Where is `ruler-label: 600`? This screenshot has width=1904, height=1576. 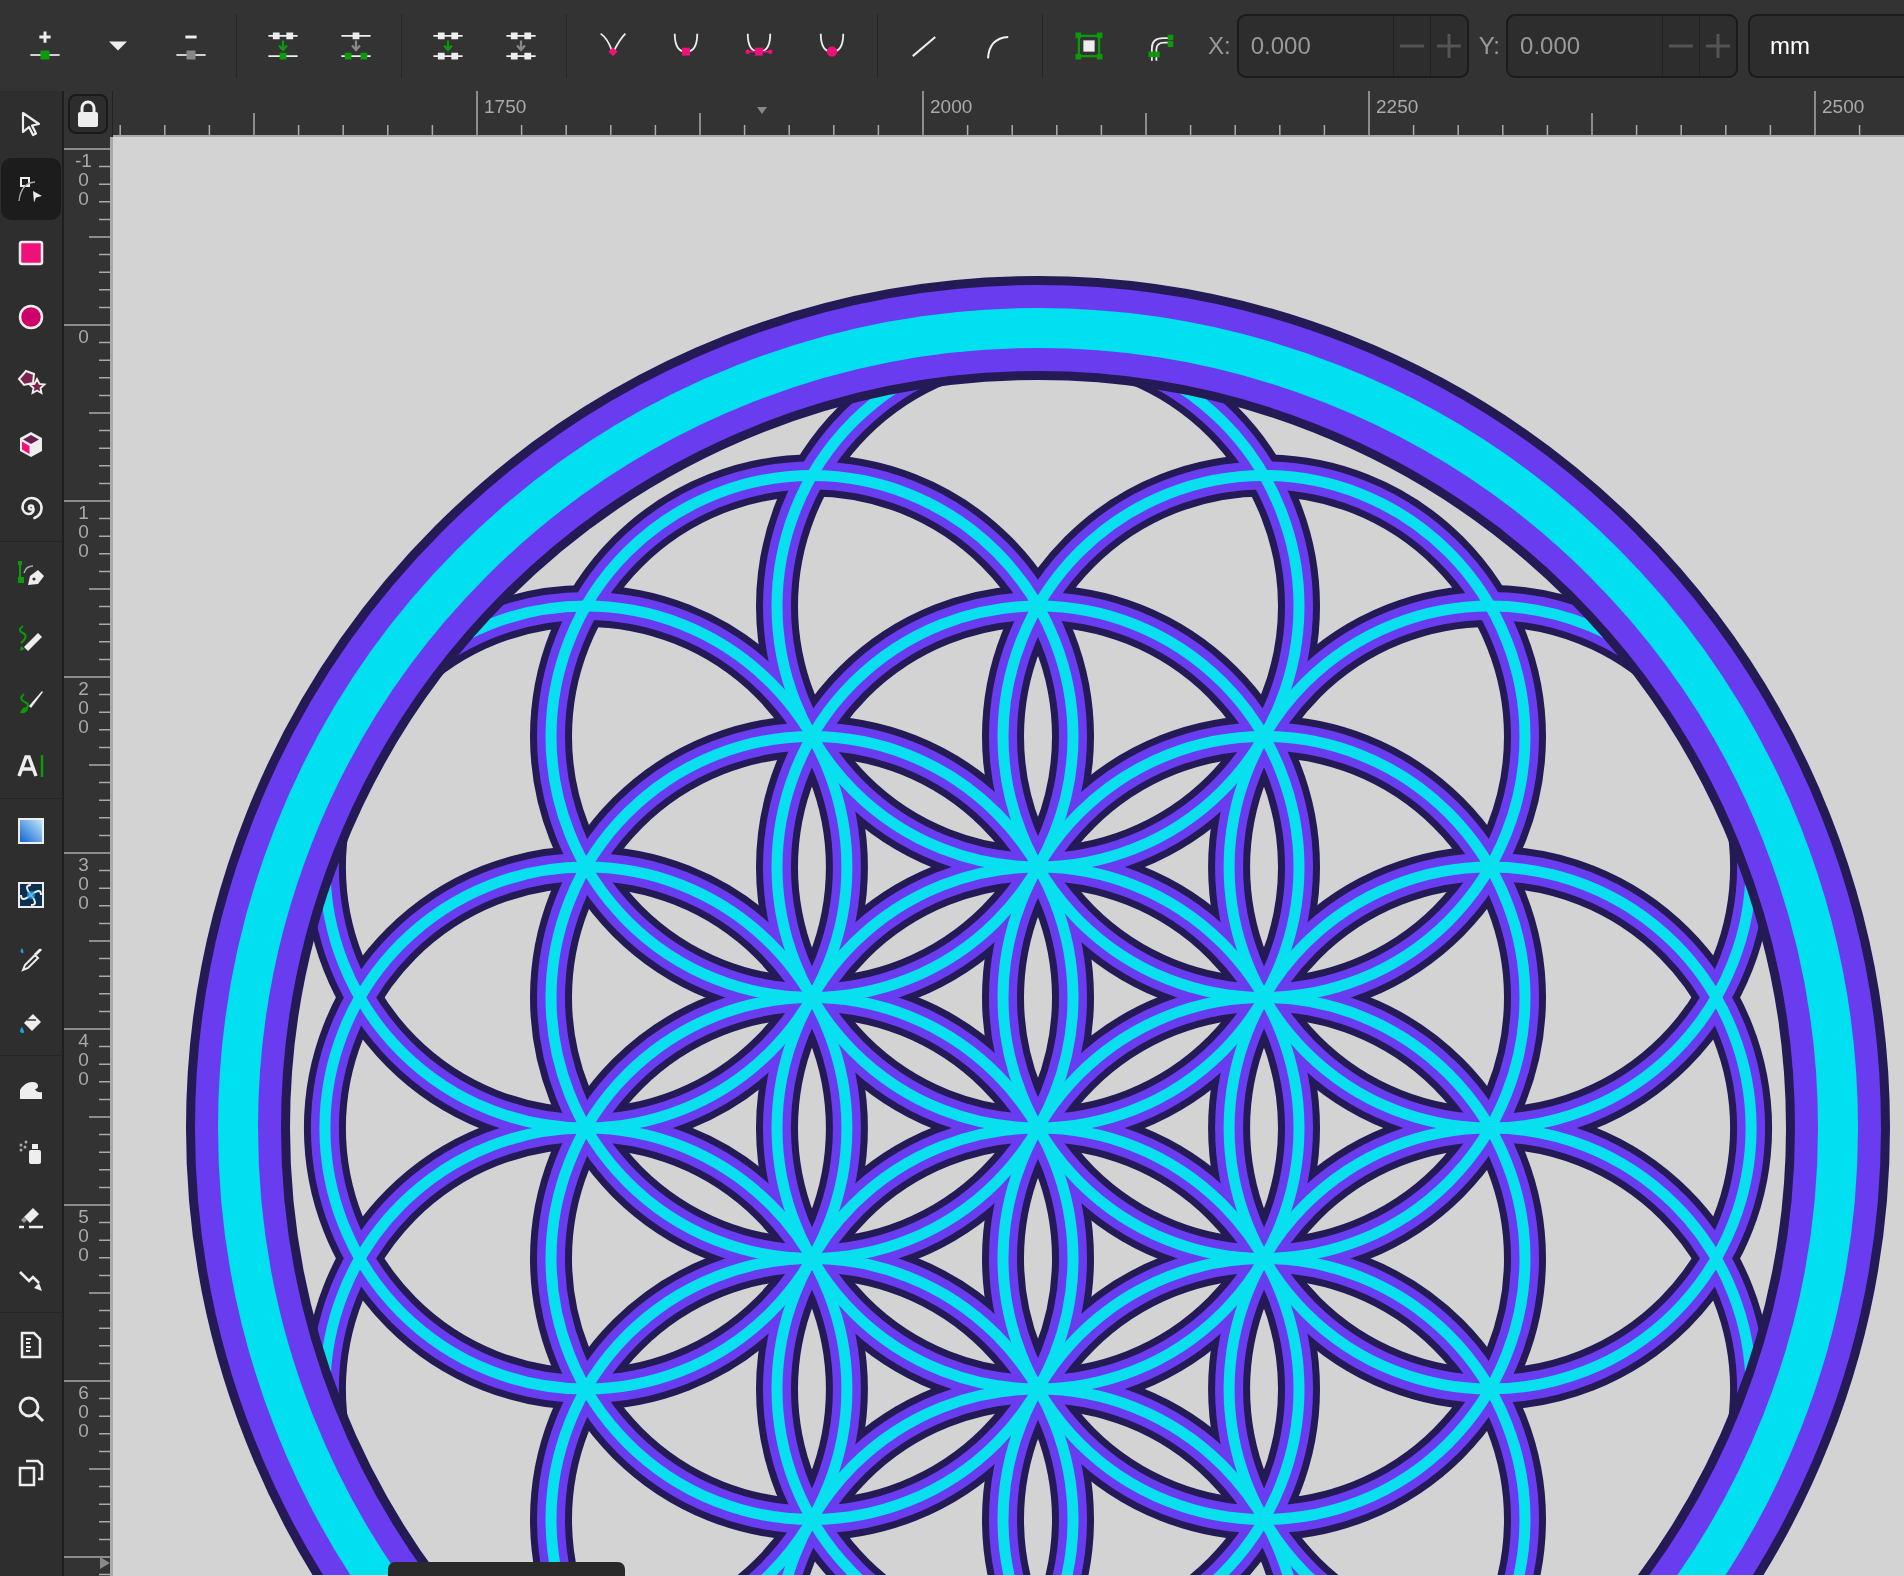
ruler-label: 600 is located at coordinates (83, 1411).